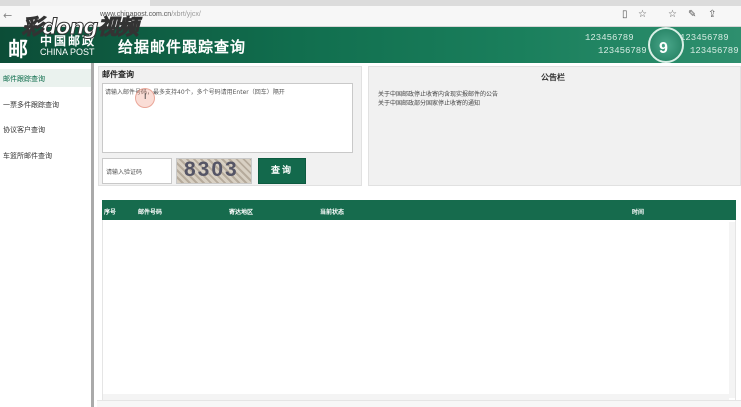 The image size is (741, 407). Describe the element at coordinates (24, 79) in the screenshot. I see `sidebar-item-tracking: 邮件跟踪查询` at that location.